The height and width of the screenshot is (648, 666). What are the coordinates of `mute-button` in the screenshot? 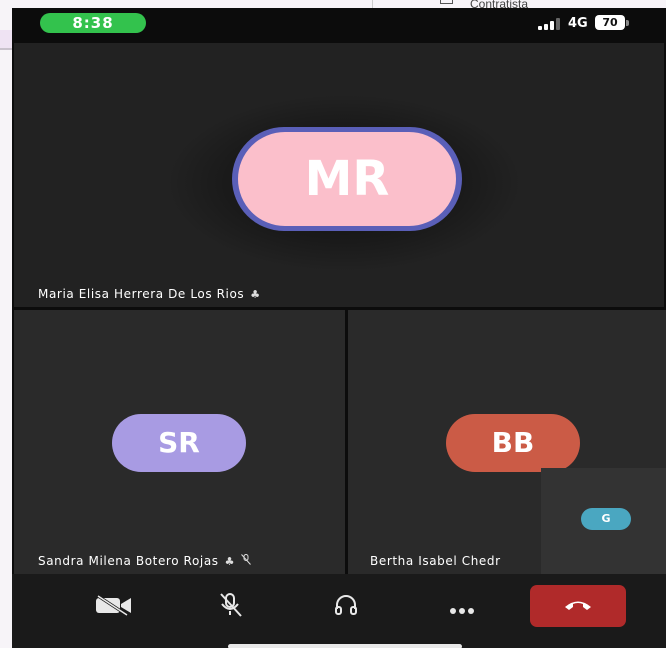 It's located at (230, 607).